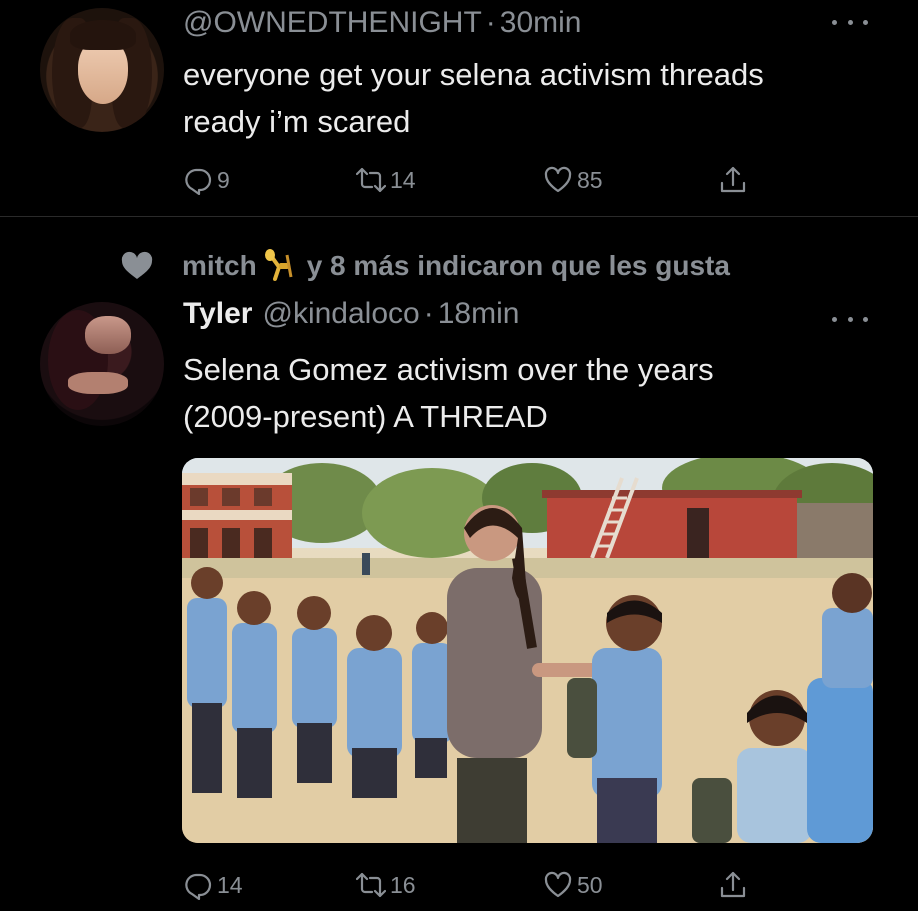 The width and height of the screenshot is (918, 911). I want to click on tweet-header: Tyler @kindaloco · 18min, so click(351, 314).